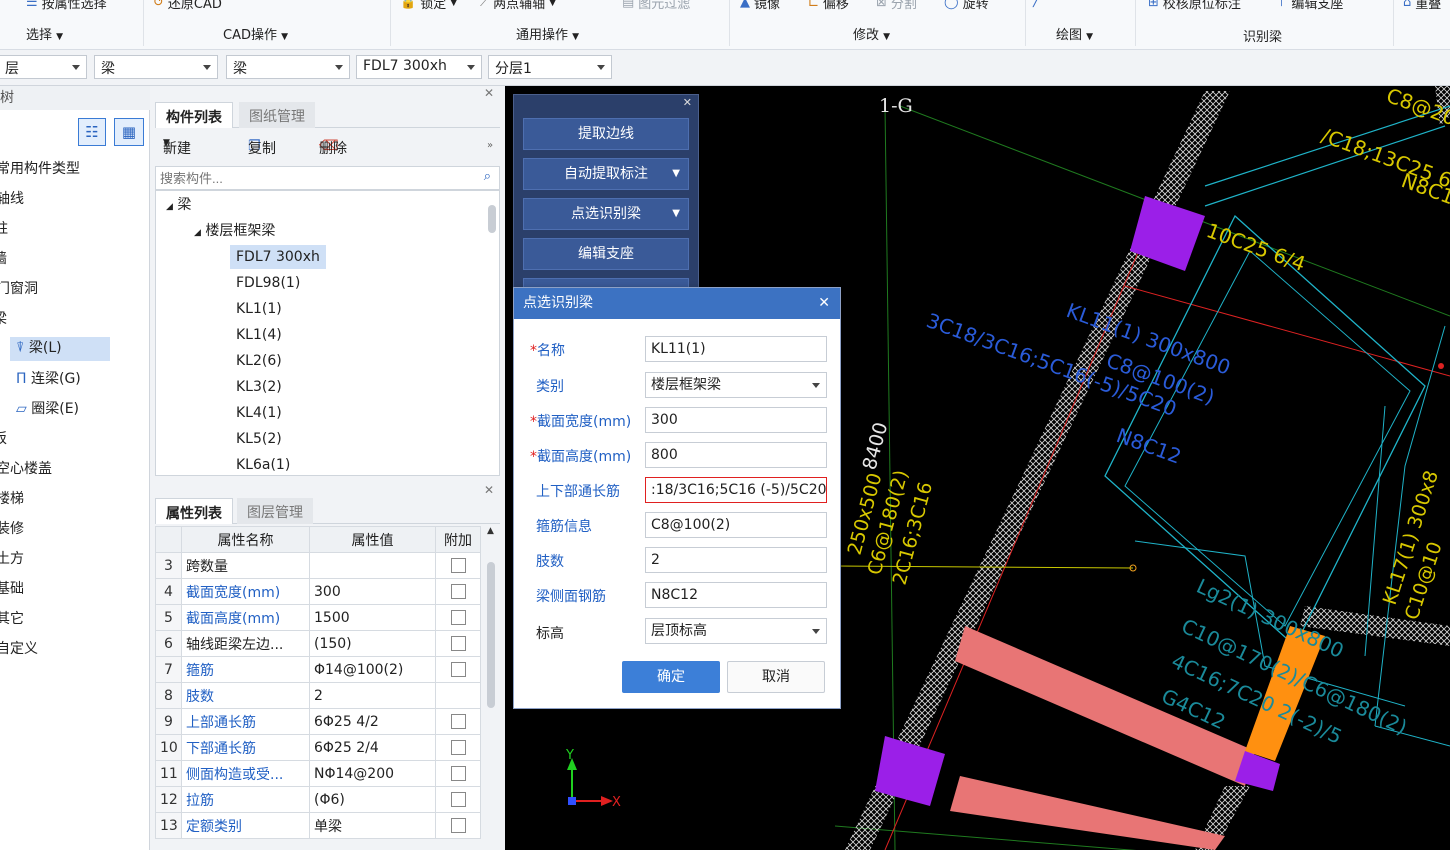 Image resolution: width=1450 pixels, height=850 pixels. What do you see at coordinates (3, 259) in the screenshot?
I see `tree-item-wall: 墙` at bounding box center [3, 259].